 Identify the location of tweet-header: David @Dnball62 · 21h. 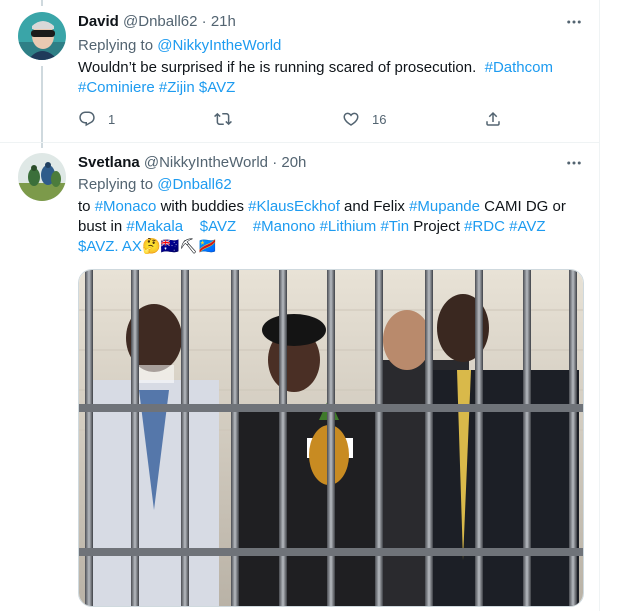
(157, 22).